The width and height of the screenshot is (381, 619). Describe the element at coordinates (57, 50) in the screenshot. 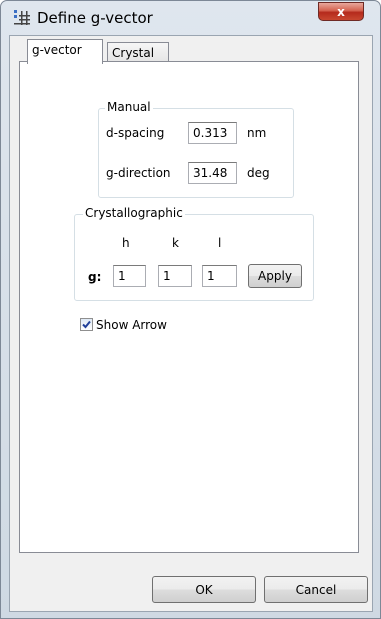

I see `tab-label: g-vector` at that location.